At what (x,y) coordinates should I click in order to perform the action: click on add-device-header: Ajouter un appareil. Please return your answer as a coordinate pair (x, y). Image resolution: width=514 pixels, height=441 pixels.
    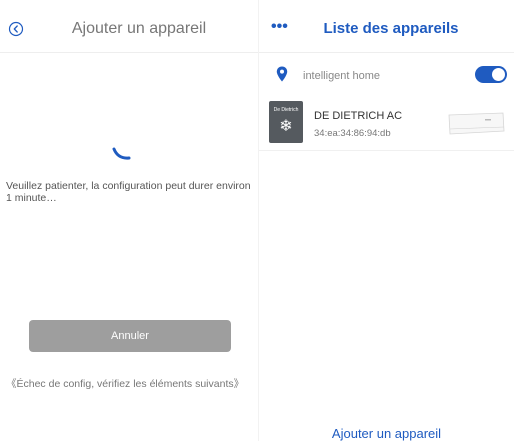
    Looking at the image, I should click on (129, 26).